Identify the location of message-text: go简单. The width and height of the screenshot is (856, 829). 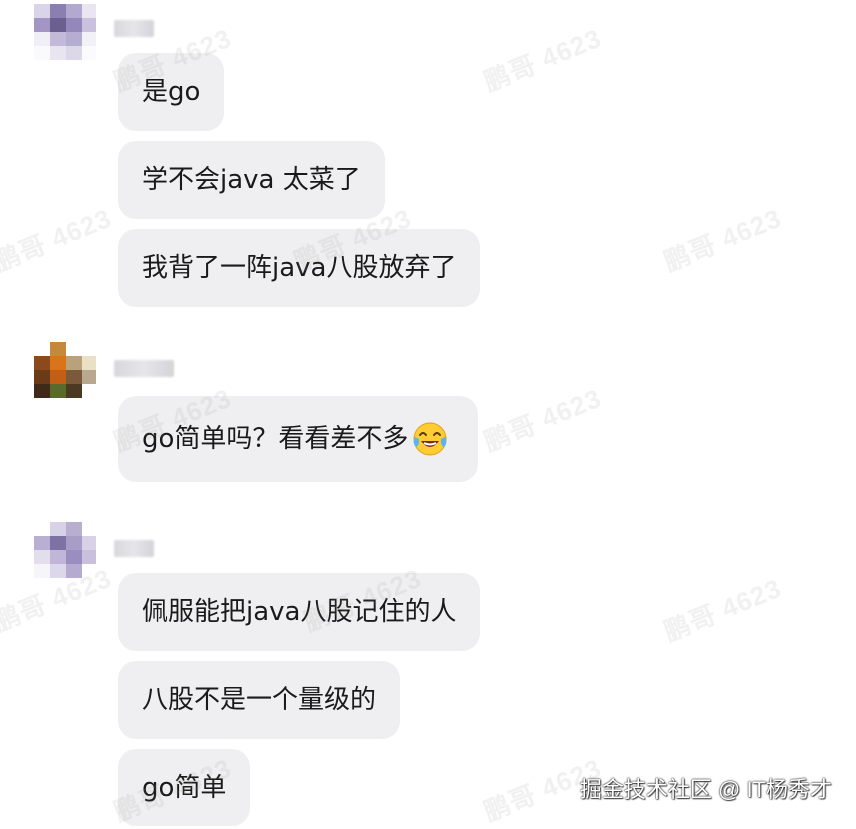
(184, 787).